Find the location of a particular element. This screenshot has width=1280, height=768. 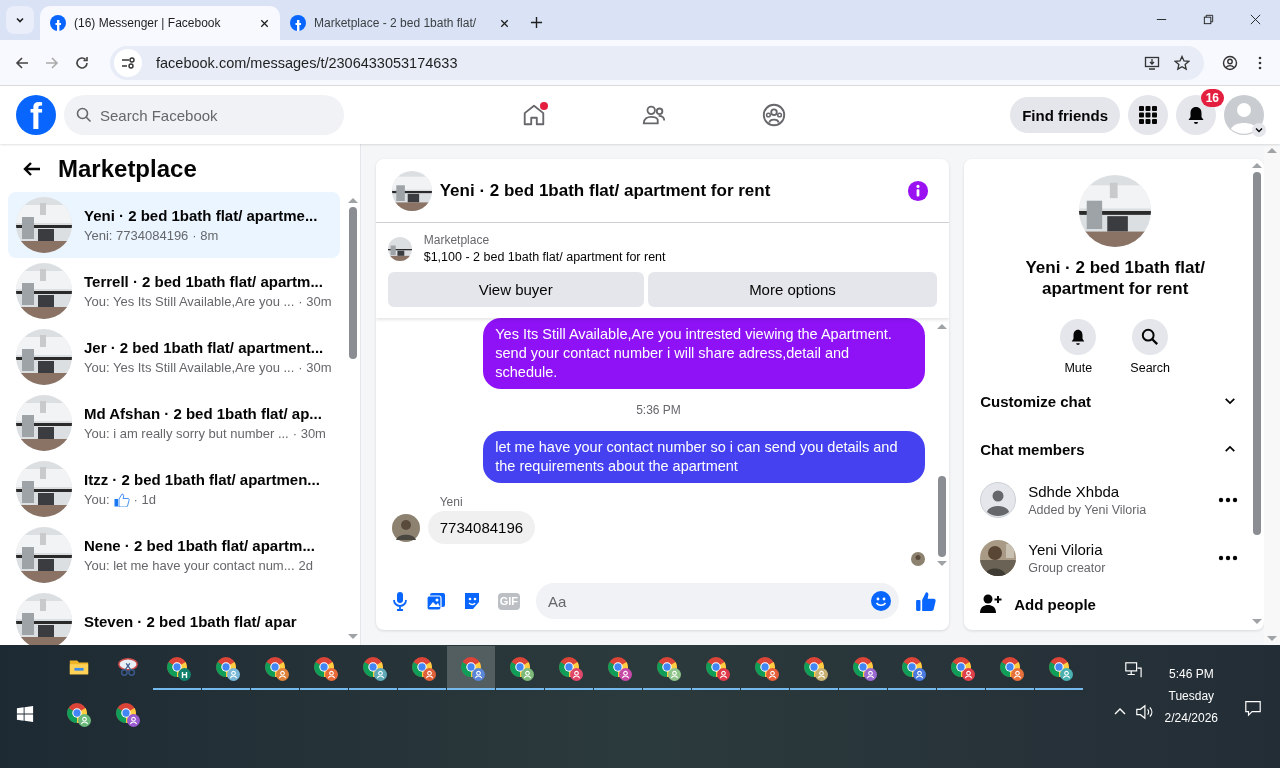

sent-message: Yes Its Still Available,Are you intrested viewing the Apartment. send your contact number i will share adress,detail and schedule. is located at coordinates (704, 353).